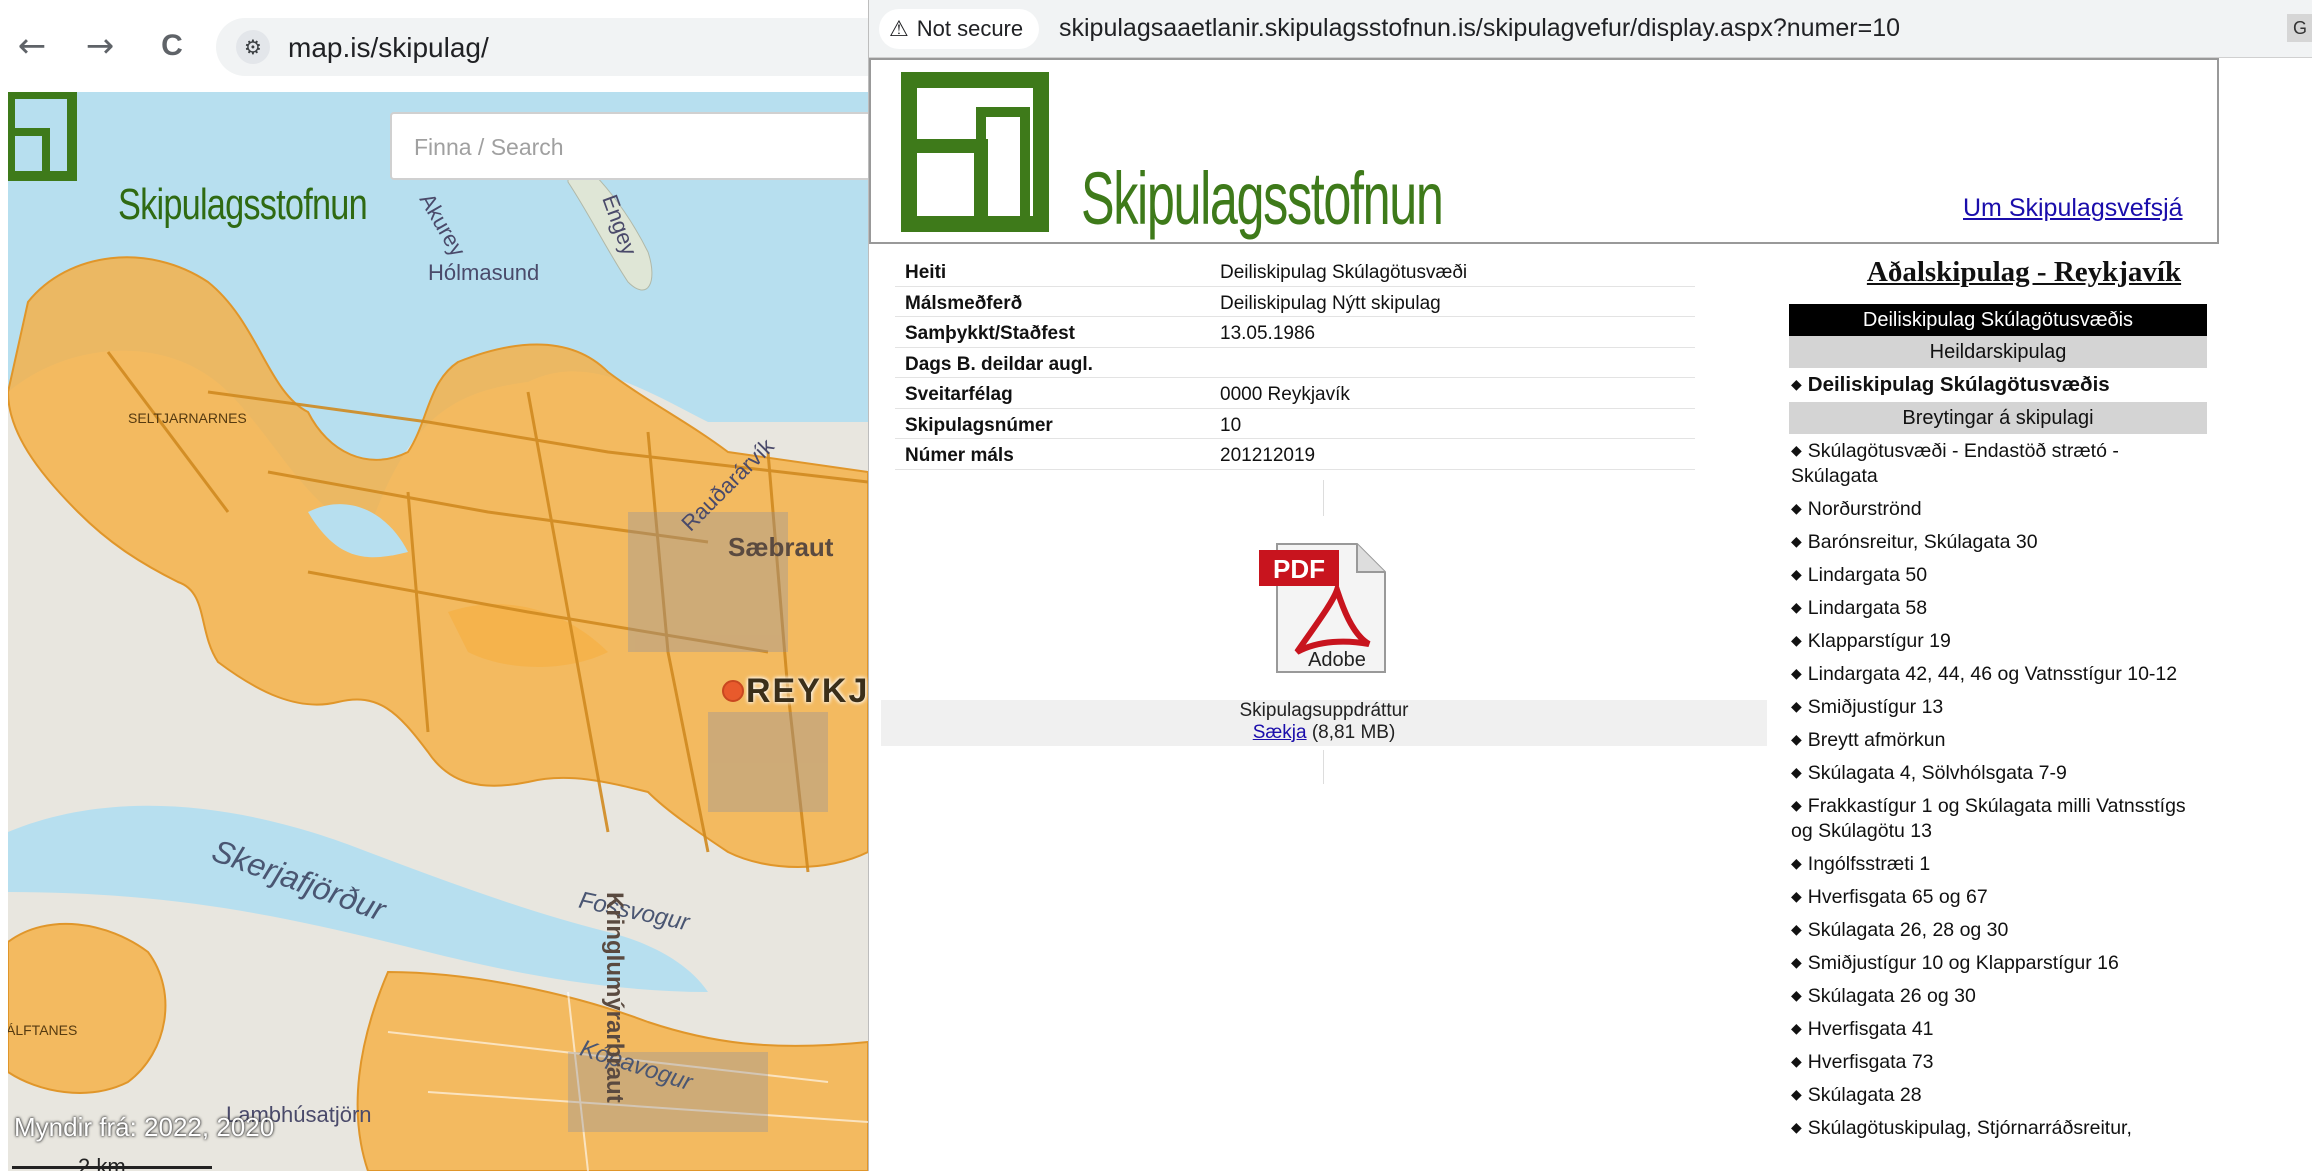 Image resolution: width=2312 pixels, height=1171 pixels. I want to click on plan-change-item: ◆ Smiðjustígur 10 og Klapparstígur 16, so click(1989, 962).